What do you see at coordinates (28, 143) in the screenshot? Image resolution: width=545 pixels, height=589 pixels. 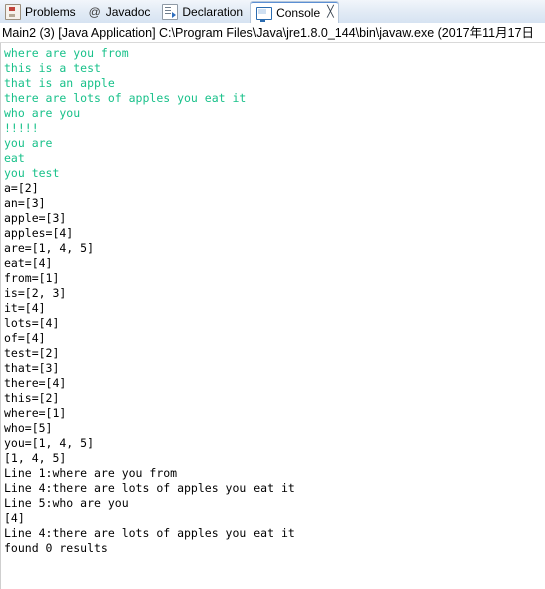 I see `console-line: you are` at bounding box center [28, 143].